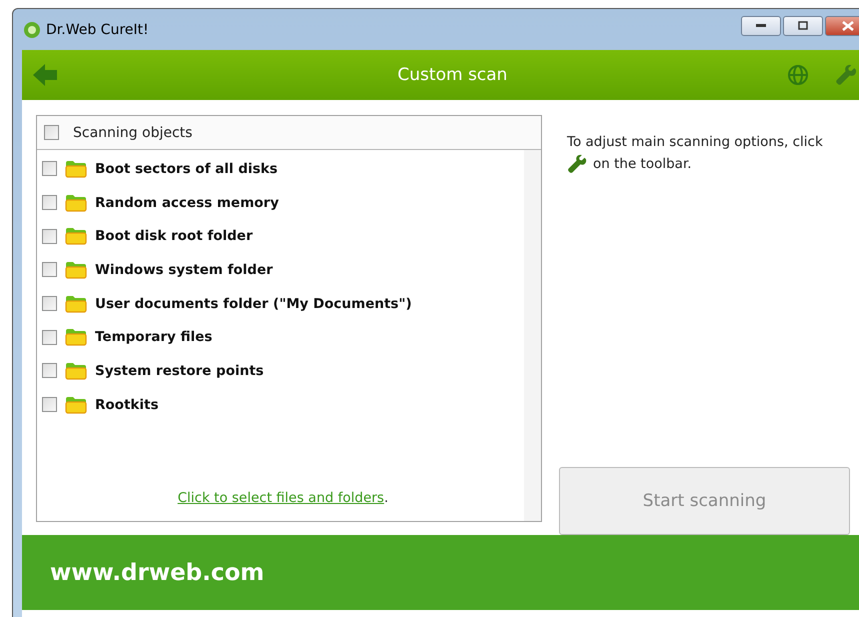  What do you see at coordinates (184, 270) in the screenshot?
I see `object-label: Windows system folder` at bounding box center [184, 270].